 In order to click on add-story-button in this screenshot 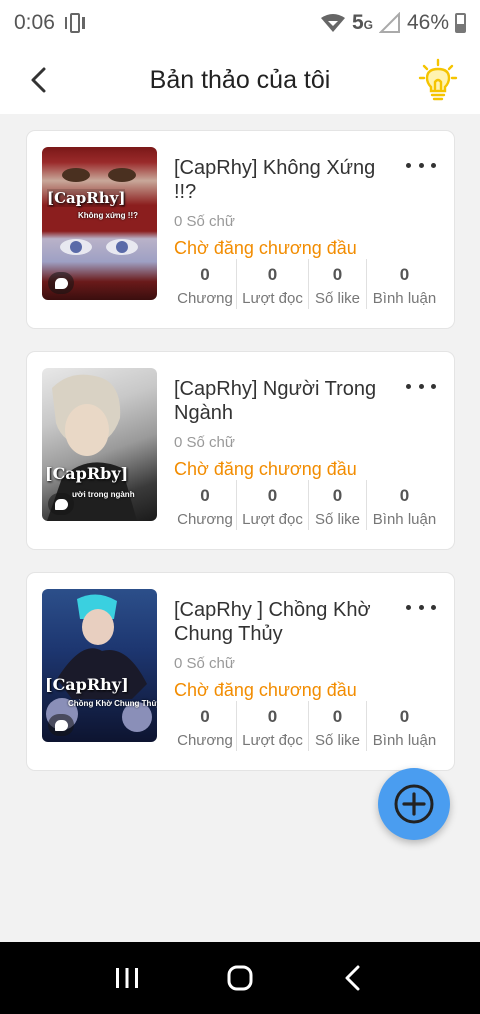, I will do `click(414, 804)`.